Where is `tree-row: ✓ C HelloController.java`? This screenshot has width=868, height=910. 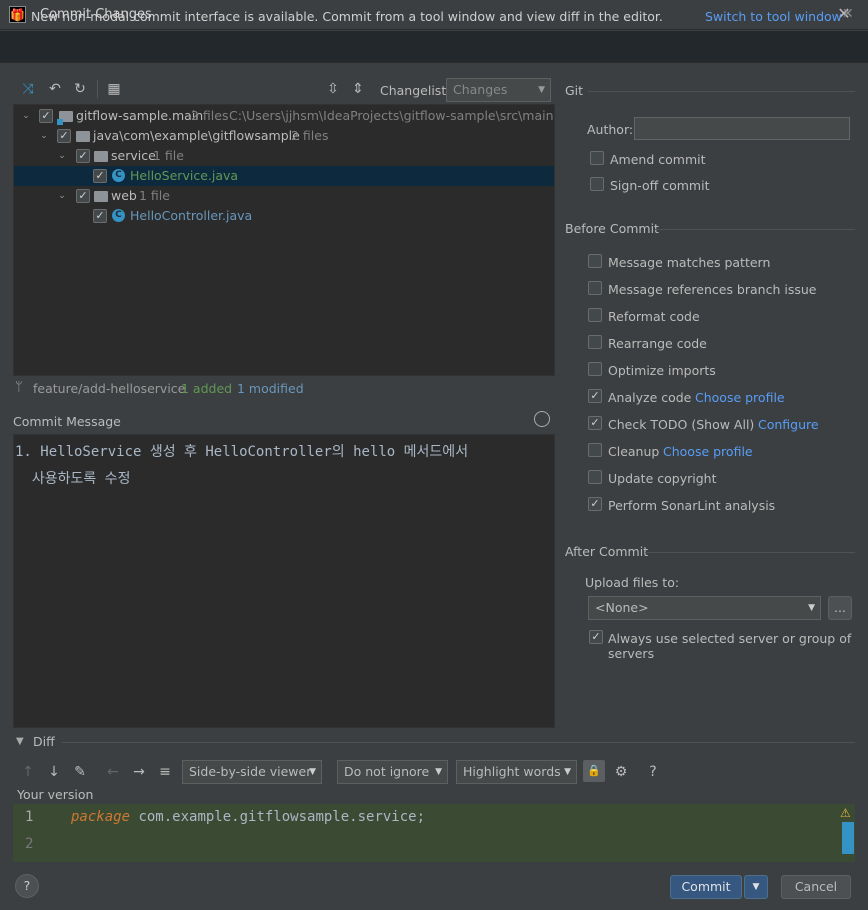 tree-row: ✓ C HelloController.java is located at coordinates (284, 216).